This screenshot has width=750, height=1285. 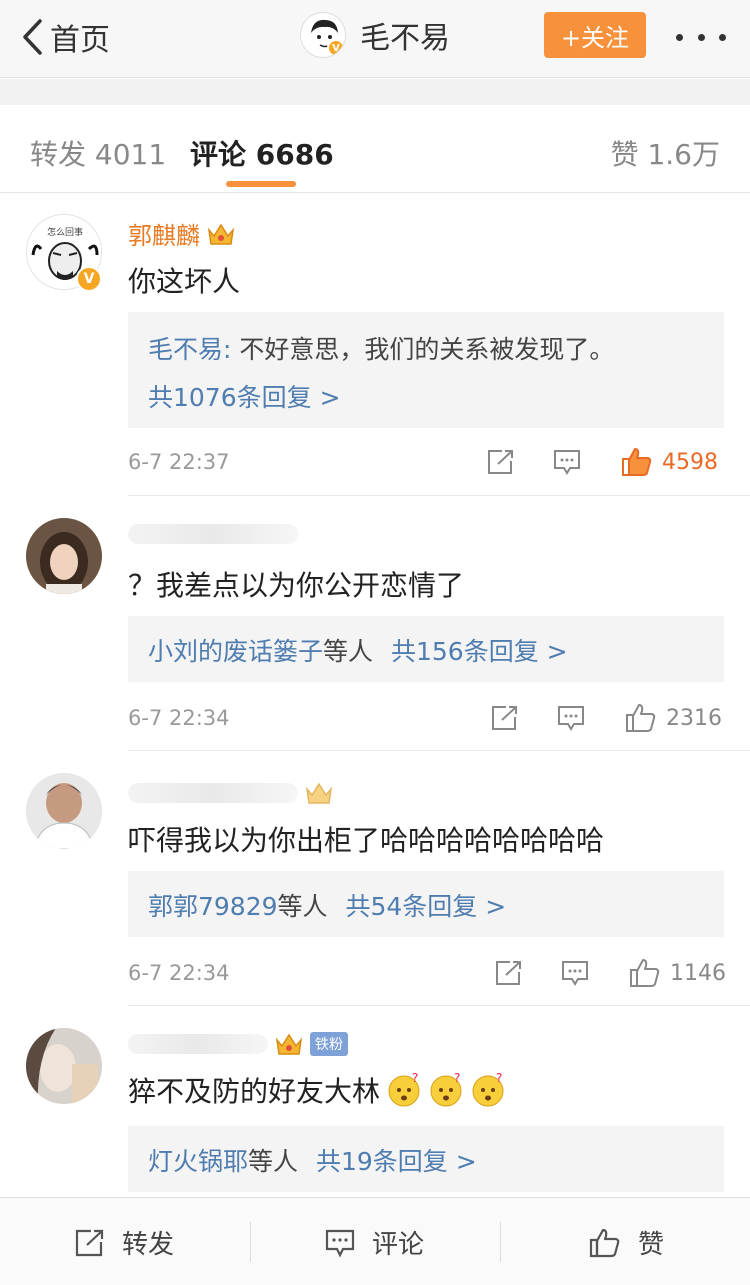 What do you see at coordinates (262, 153) in the screenshot?
I see `tab-comment: 评论 6686` at bounding box center [262, 153].